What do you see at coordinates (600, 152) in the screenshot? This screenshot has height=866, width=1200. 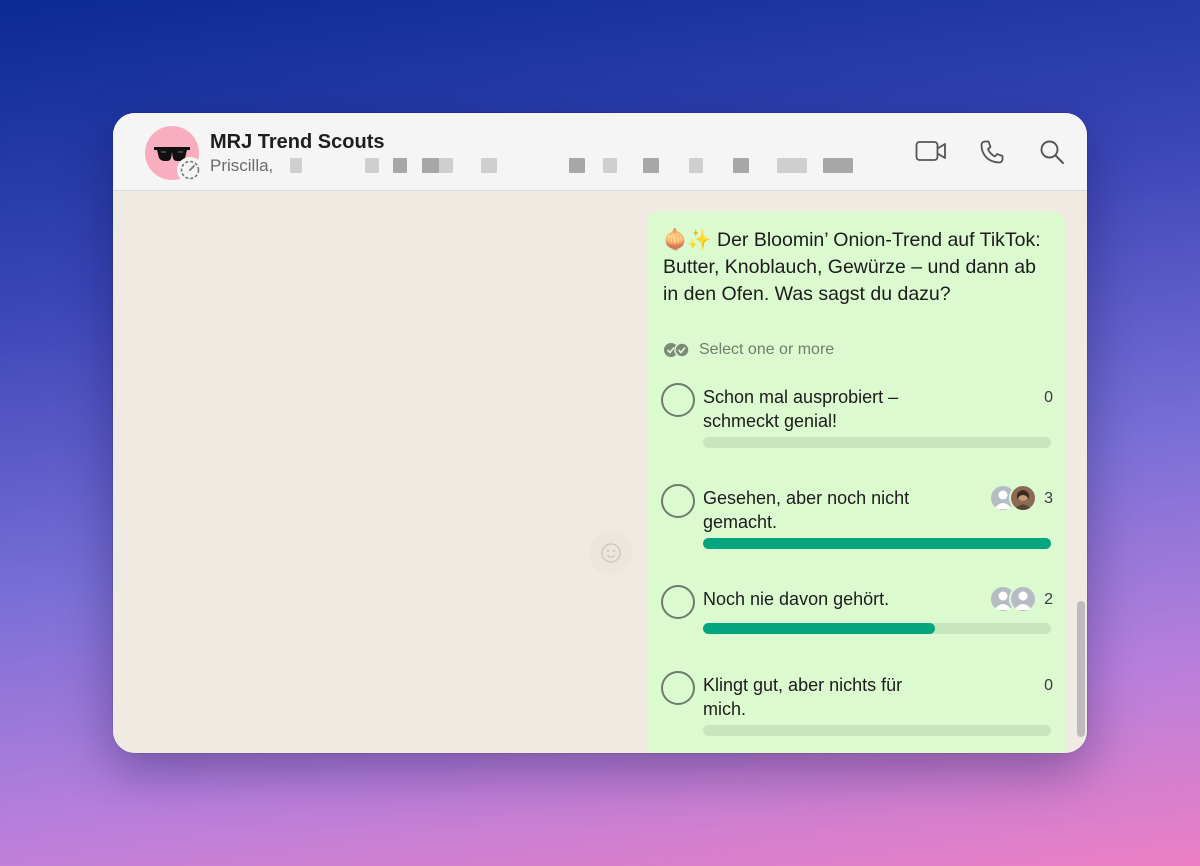 I see `chat-header: MRJ Trend Scouts Priscilla,` at bounding box center [600, 152].